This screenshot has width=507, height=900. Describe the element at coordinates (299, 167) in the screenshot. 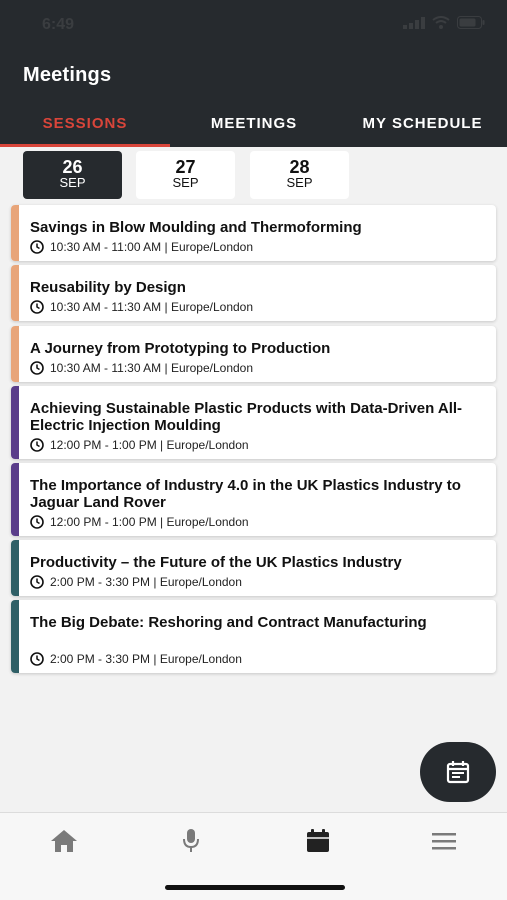

I see `date-day: 28` at that location.